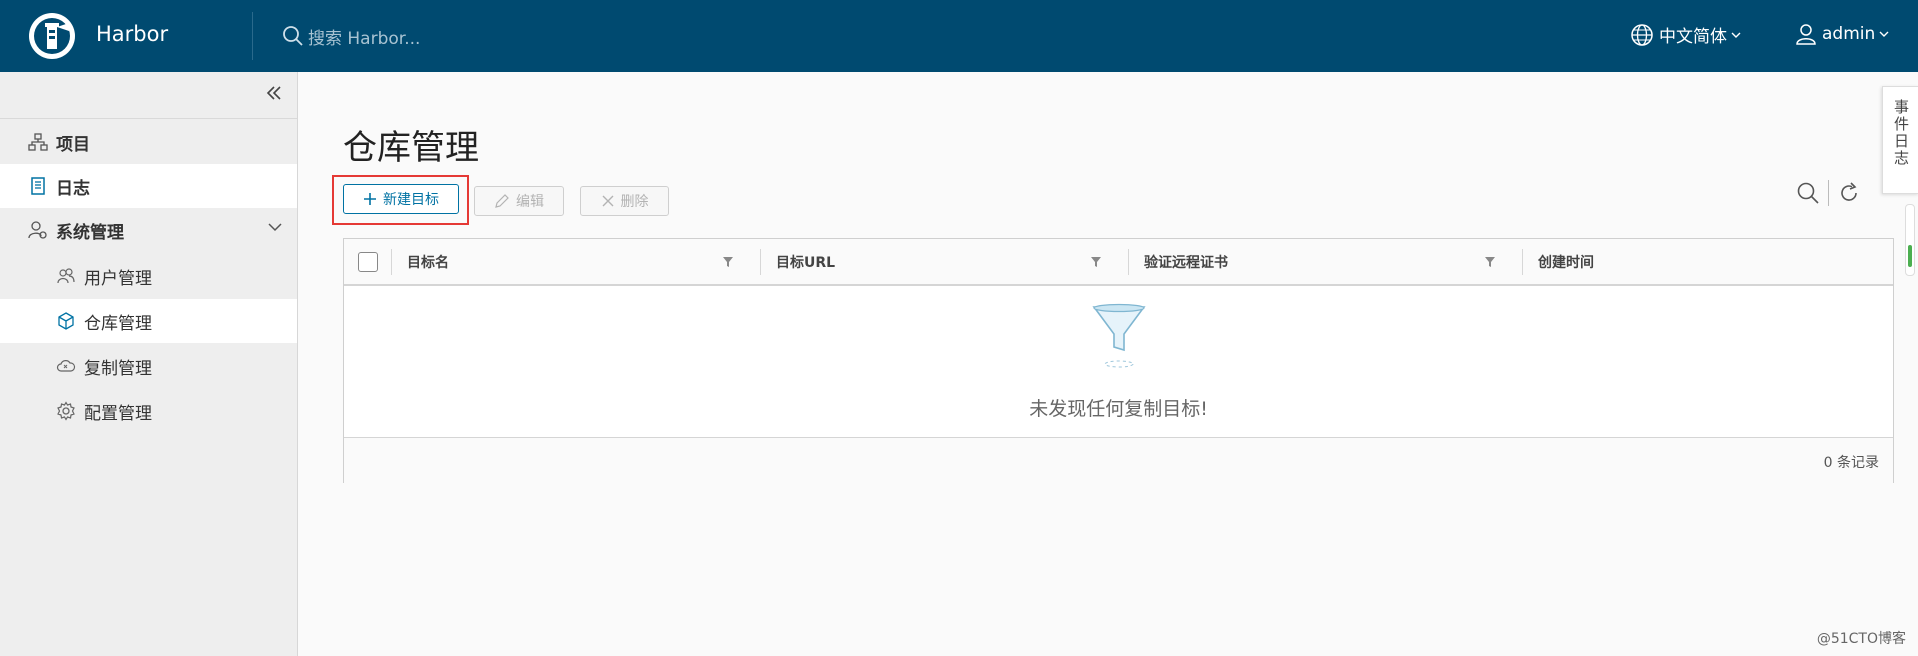  What do you see at coordinates (148, 118) in the screenshot?
I see `sidebar-divider` at bounding box center [148, 118].